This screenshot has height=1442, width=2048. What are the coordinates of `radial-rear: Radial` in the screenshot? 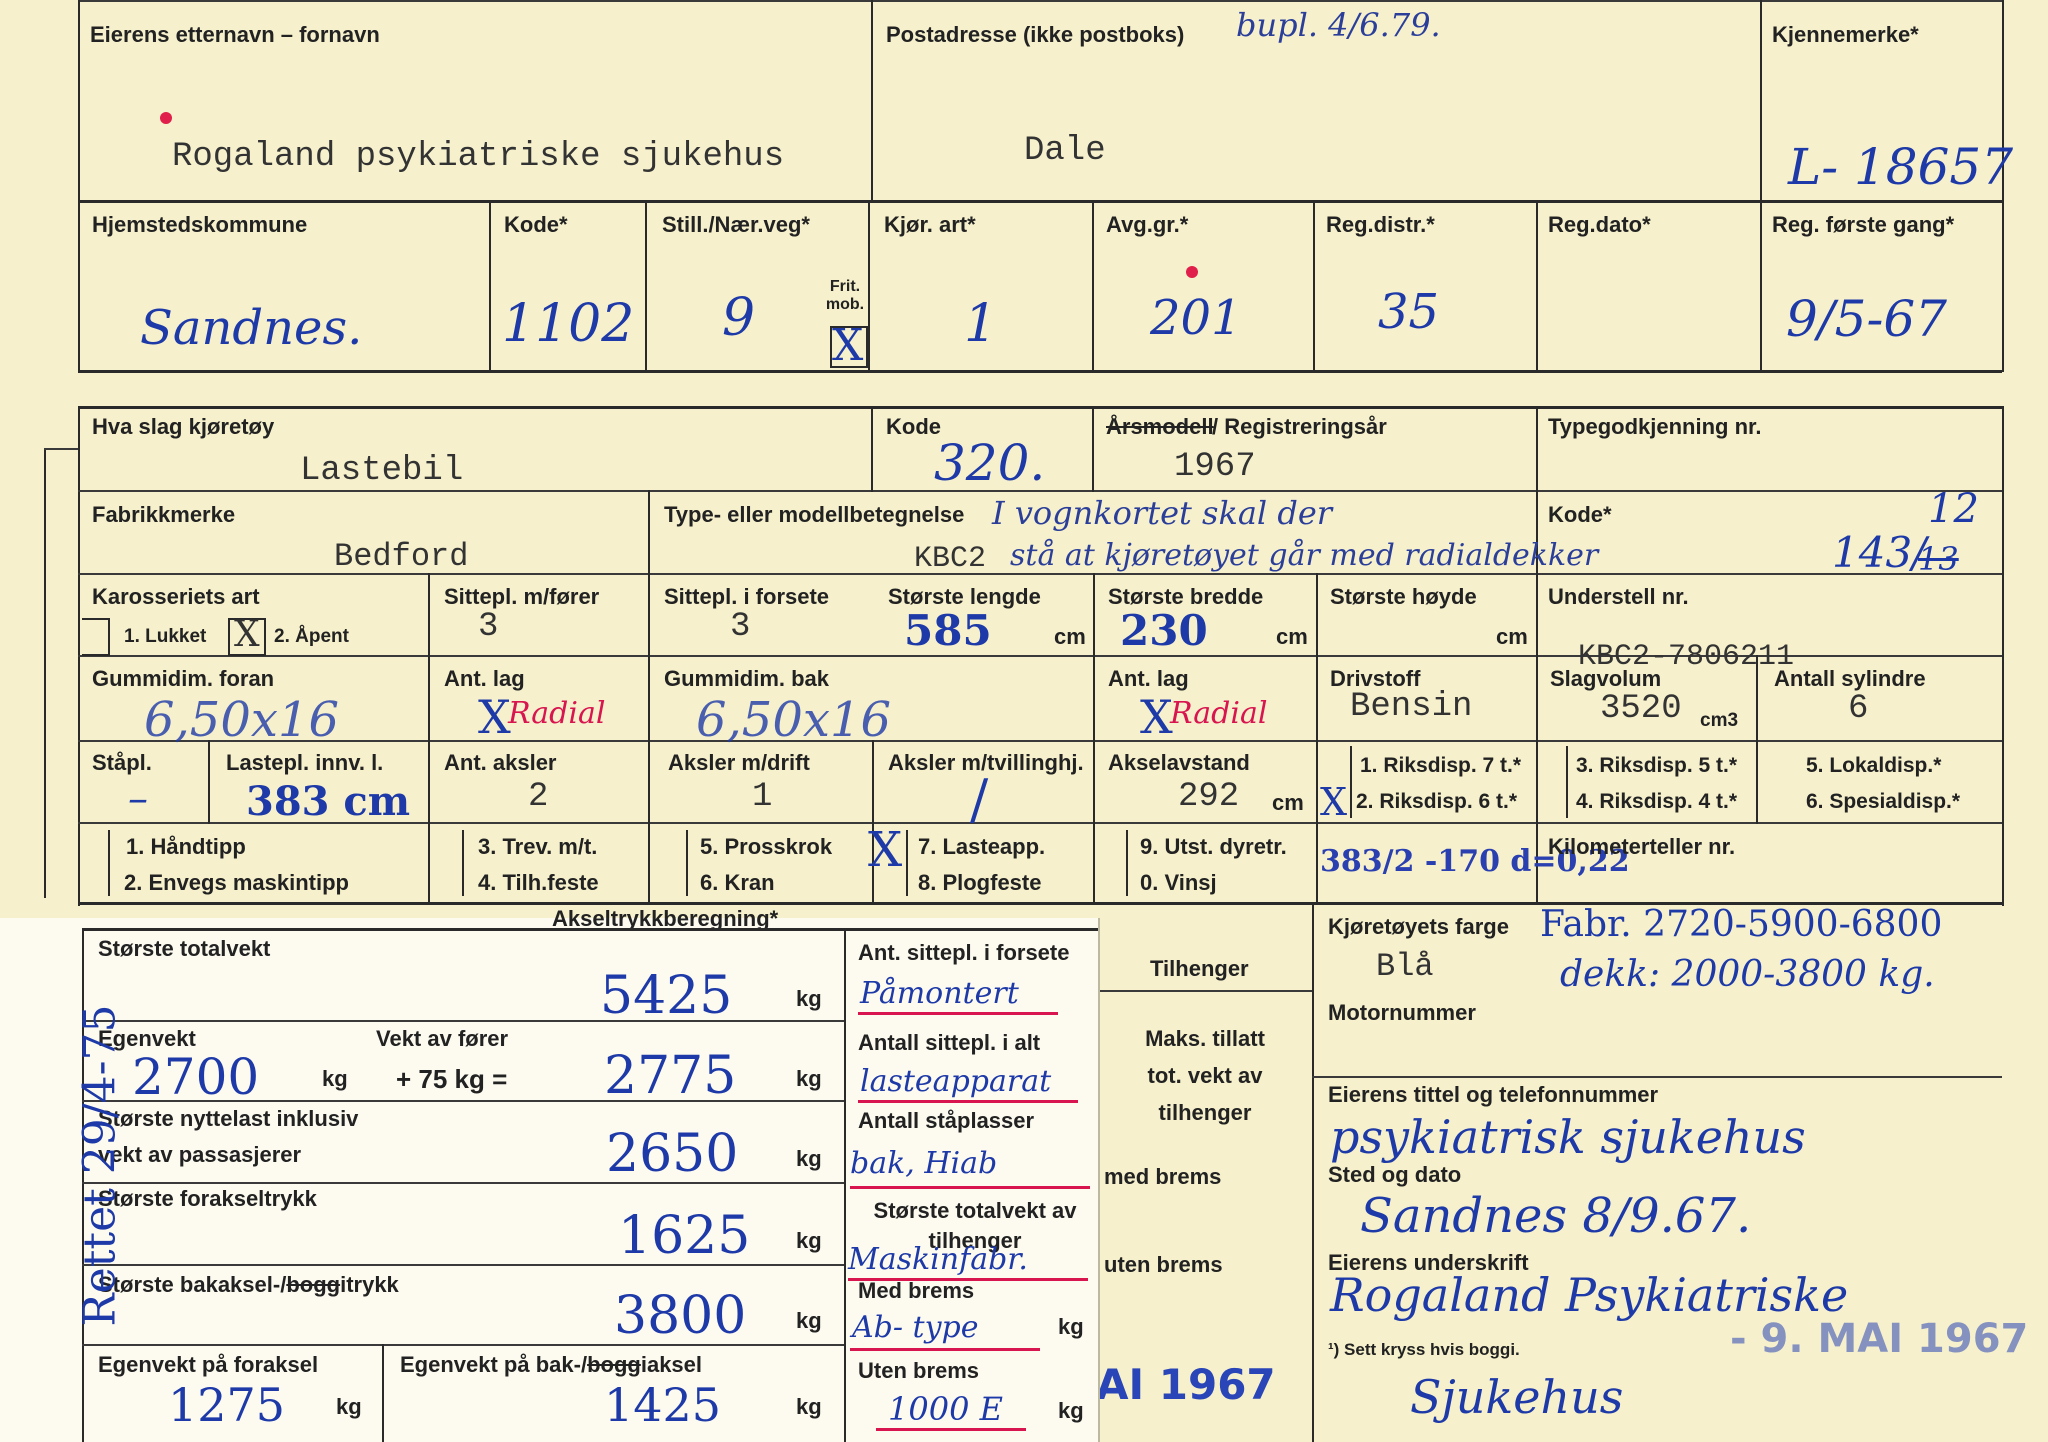 It's located at (1219, 713).